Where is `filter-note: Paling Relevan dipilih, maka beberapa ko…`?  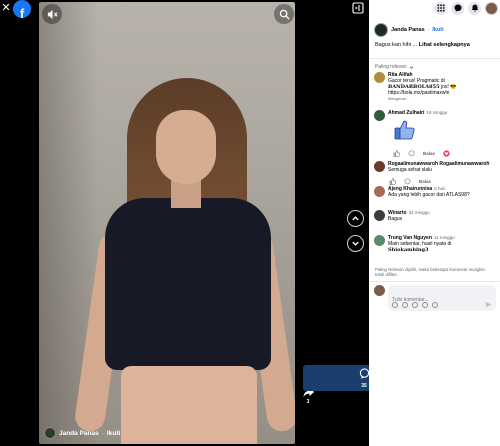 filter-note: Paling Relevan dipilih, maka beberapa ko… is located at coordinates (430, 272).